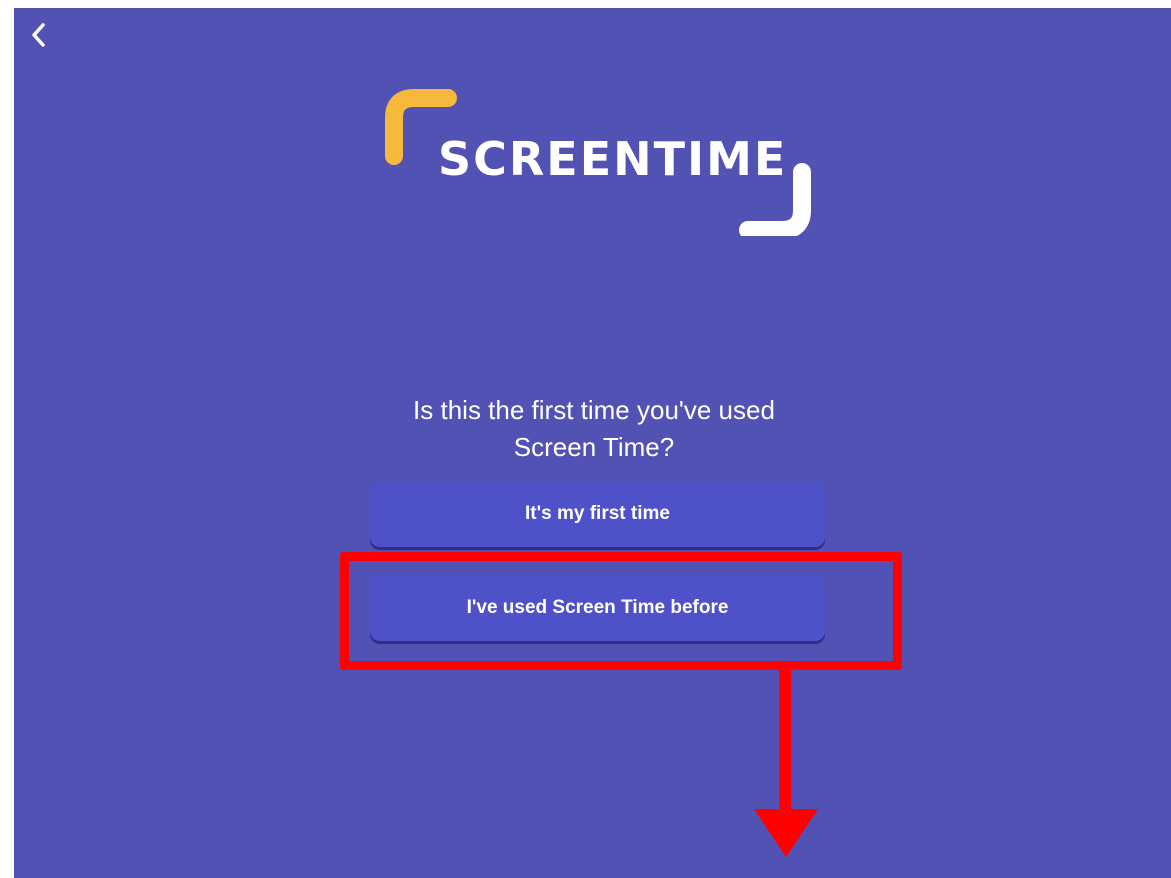  I want to click on question-line-2: Screen Time?, so click(594, 447).